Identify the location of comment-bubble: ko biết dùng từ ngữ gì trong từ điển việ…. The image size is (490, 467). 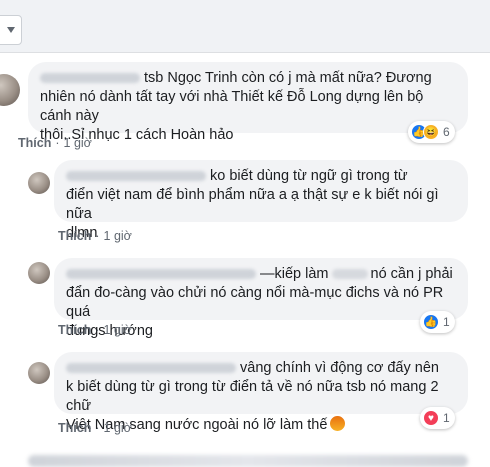
(261, 200).